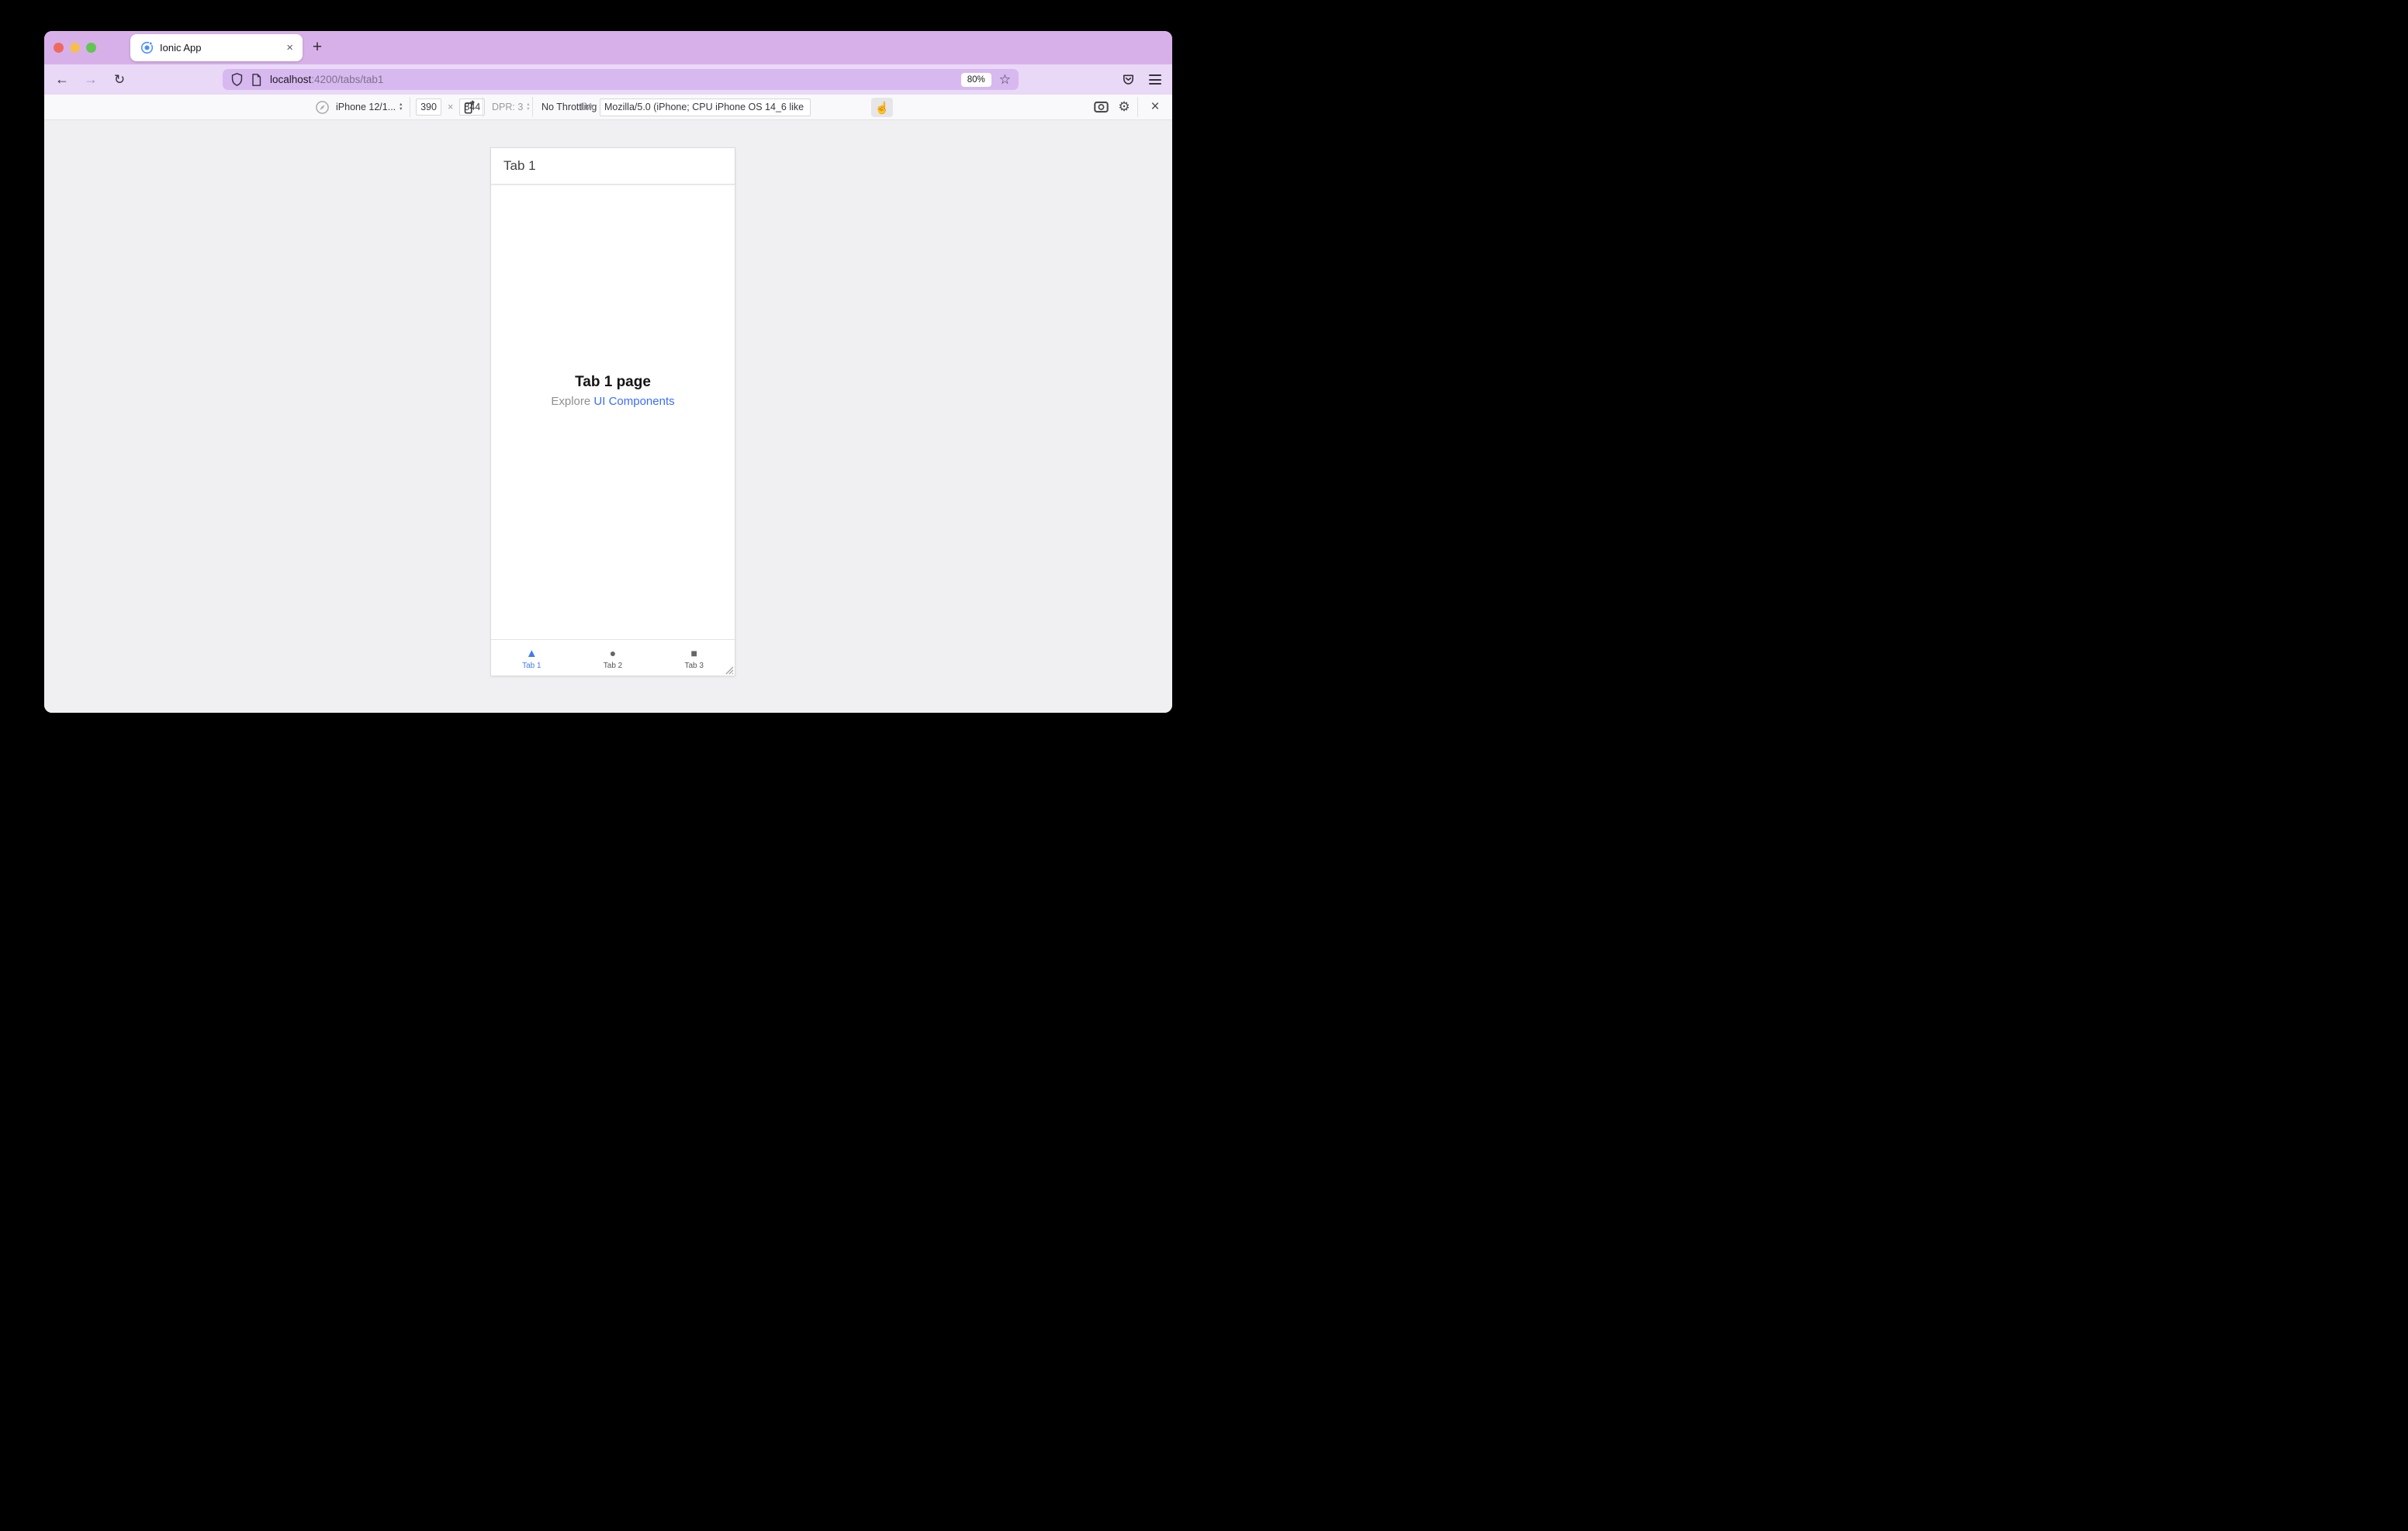  What do you see at coordinates (1124, 107) in the screenshot?
I see `settings-gear-icon: ⚙` at bounding box center [1124, 107].